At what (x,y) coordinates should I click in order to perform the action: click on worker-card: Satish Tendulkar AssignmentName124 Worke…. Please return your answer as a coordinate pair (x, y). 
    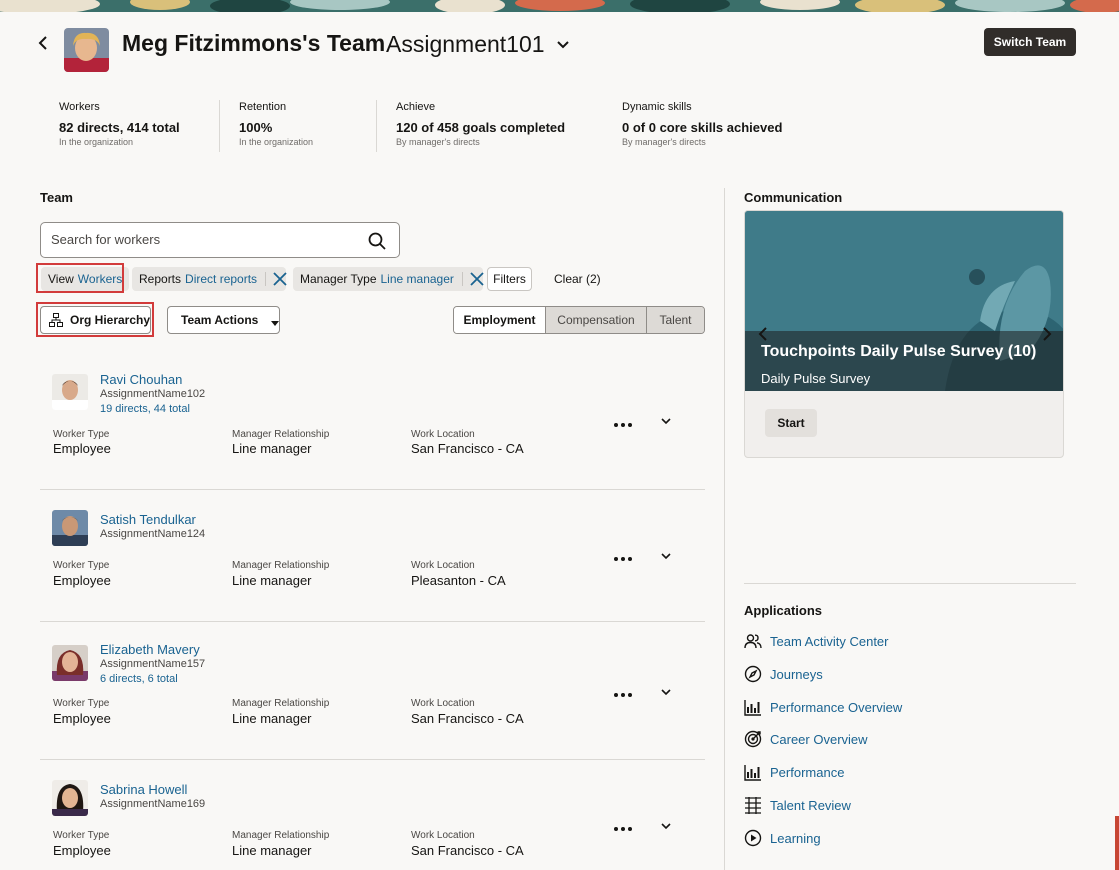
    Looking at the image, I should click on (372, 556).